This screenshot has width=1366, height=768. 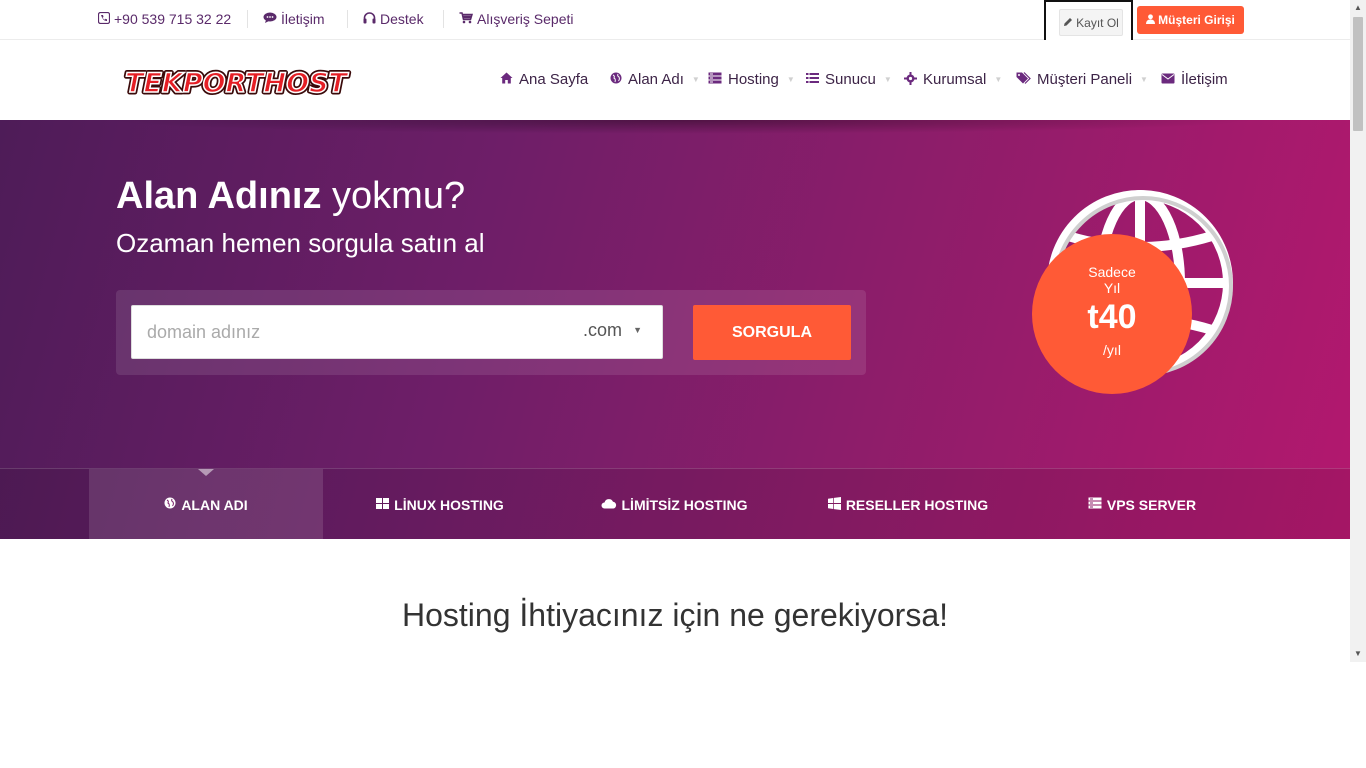 What do you see at coordinates (834, 504) in the screenshot?
I see `windows-icon` at bounding box center [834, 504].